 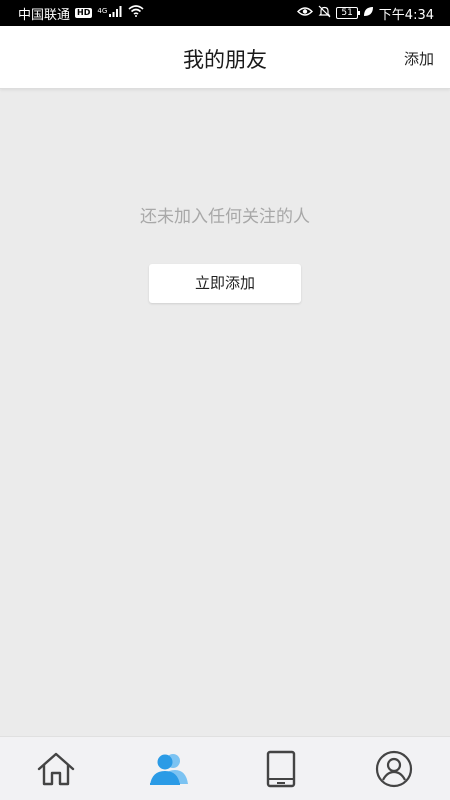 What do you see at coordinates (419, 58) in the screenshot?
I see `add-button: 添加` at bounding box center [419, 58].